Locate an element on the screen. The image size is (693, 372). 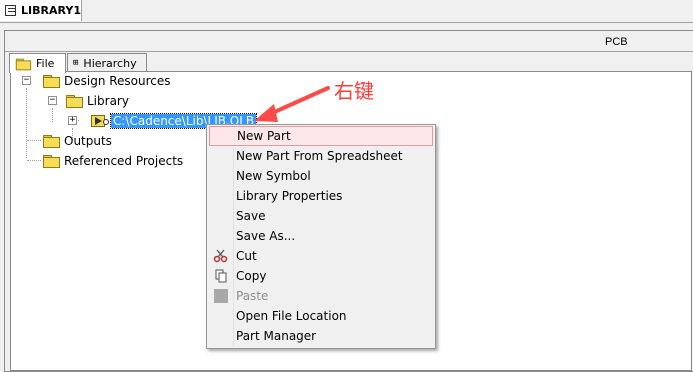
tab-hierarchy-label: Hierarchy is located at coordinates (110, 63).